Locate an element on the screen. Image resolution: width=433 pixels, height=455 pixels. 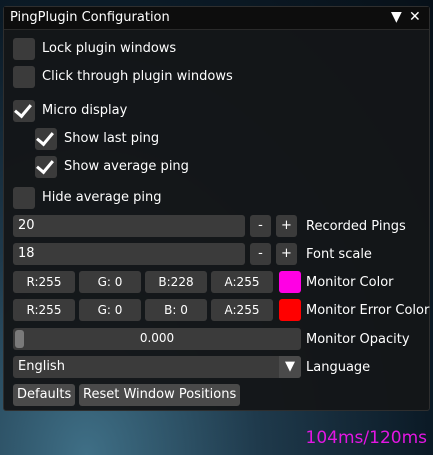
font-scale-increase-button: + is located at coordinates (286, 254).